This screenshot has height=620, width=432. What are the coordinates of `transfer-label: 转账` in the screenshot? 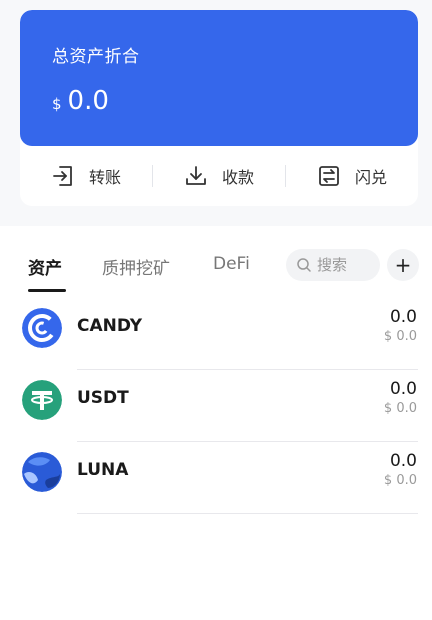 It's located at (104, 177).